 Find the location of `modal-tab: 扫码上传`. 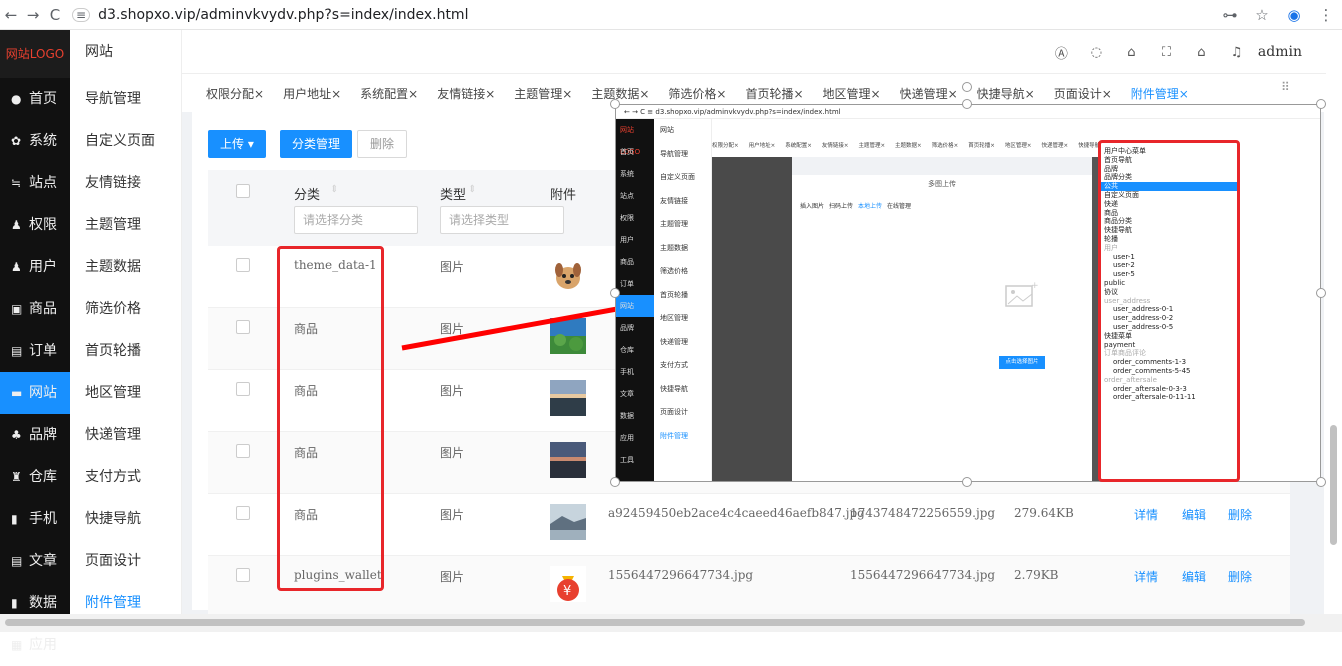

modal-tab: 扫码上传 is located at coordinates (841, 206).